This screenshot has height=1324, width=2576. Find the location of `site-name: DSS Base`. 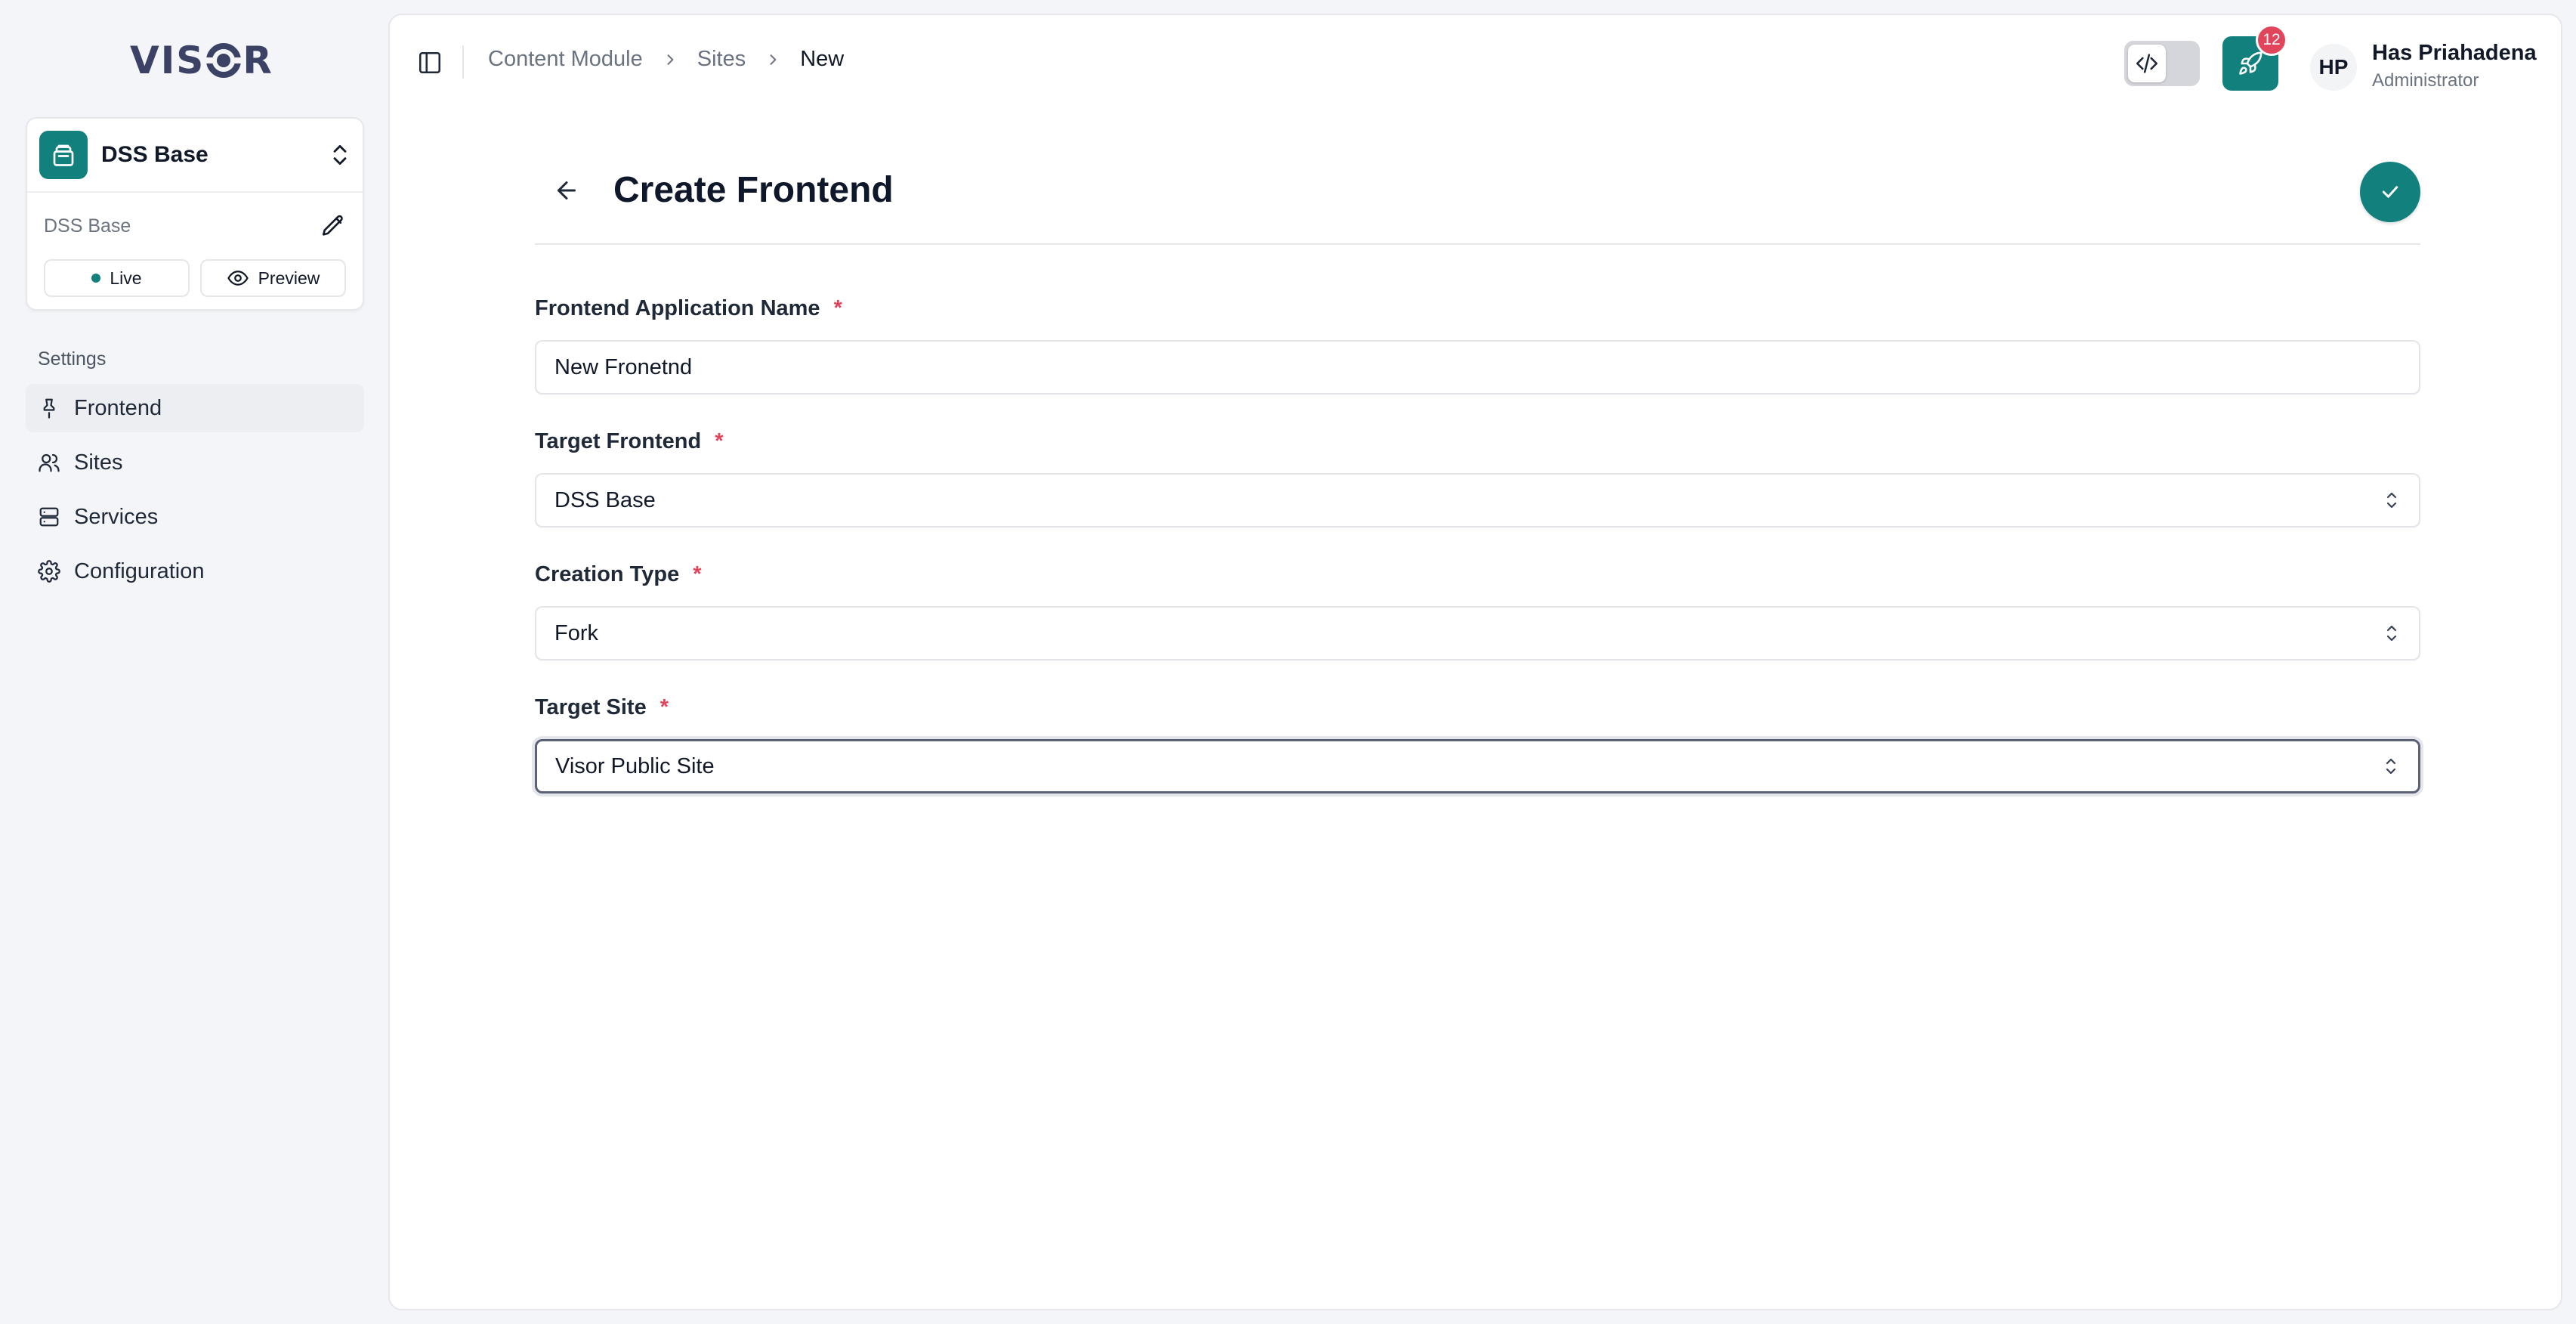

site-name: DSS Base is located at coordinates (154, 154).